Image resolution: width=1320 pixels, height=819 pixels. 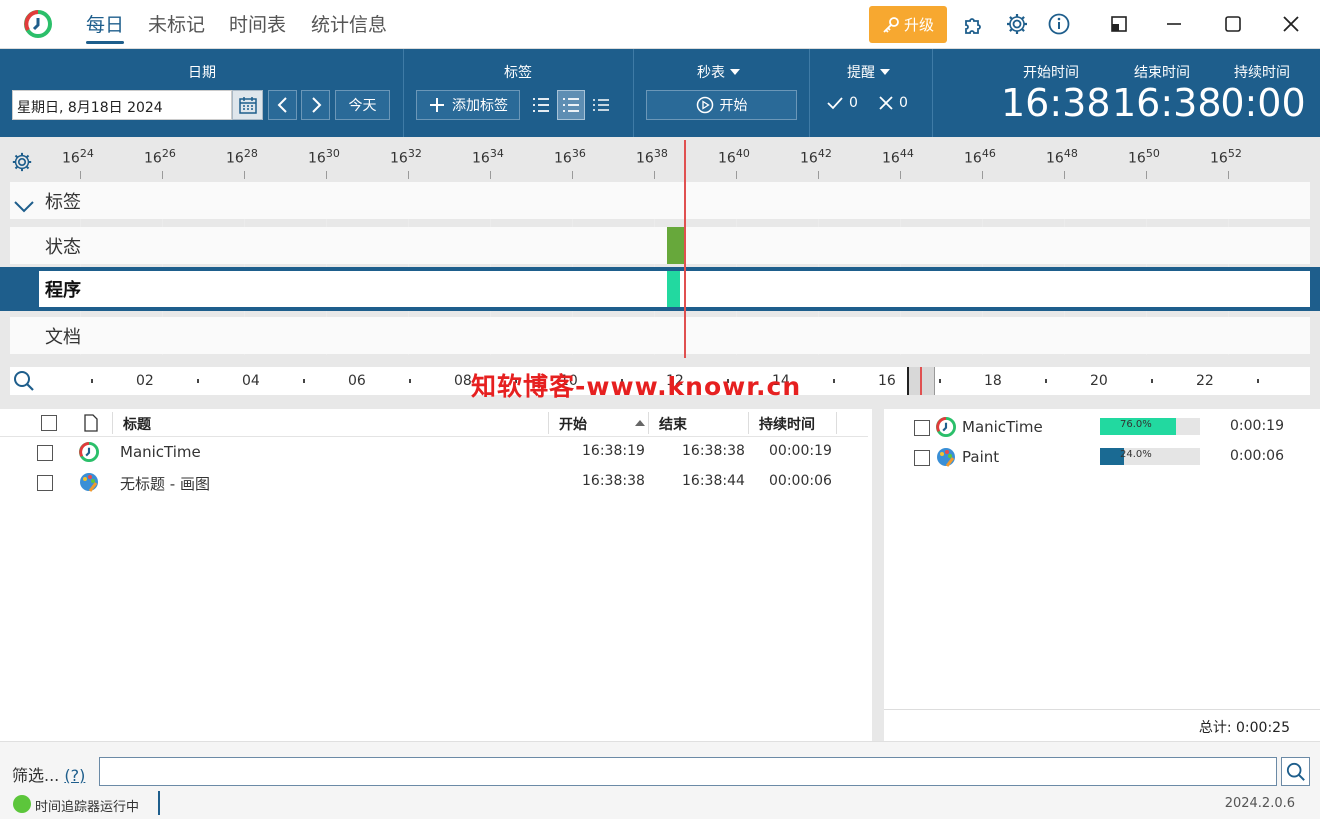 I want to click on chevron-left-icon, so click(x=282, y=105).